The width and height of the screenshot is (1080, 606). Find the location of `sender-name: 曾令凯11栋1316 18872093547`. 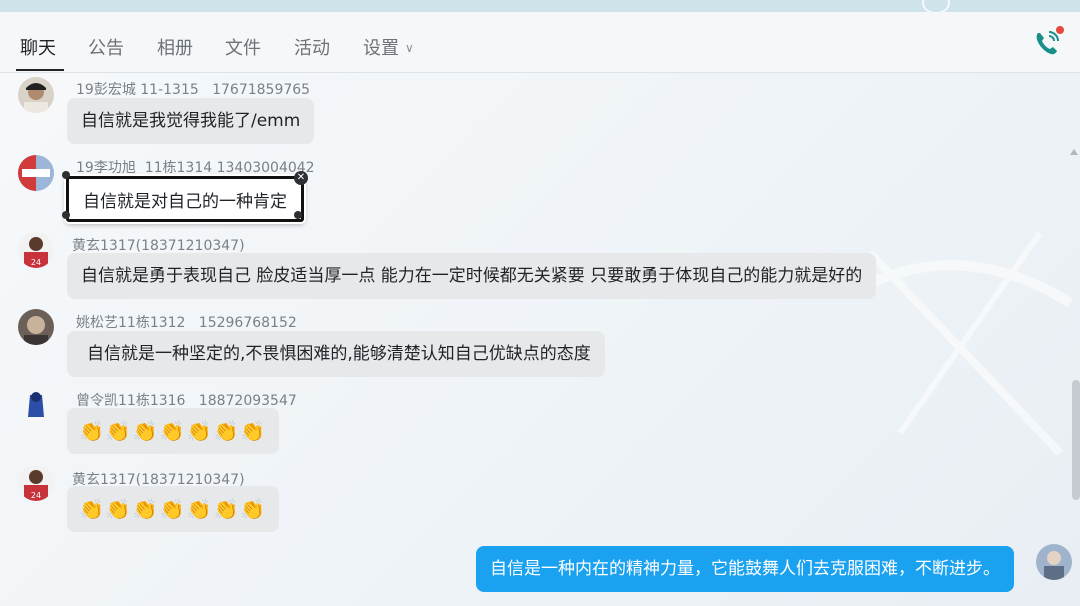

sender-name: 曾令凯11栋1316 18872093547 is located at coordinates (186, 401).